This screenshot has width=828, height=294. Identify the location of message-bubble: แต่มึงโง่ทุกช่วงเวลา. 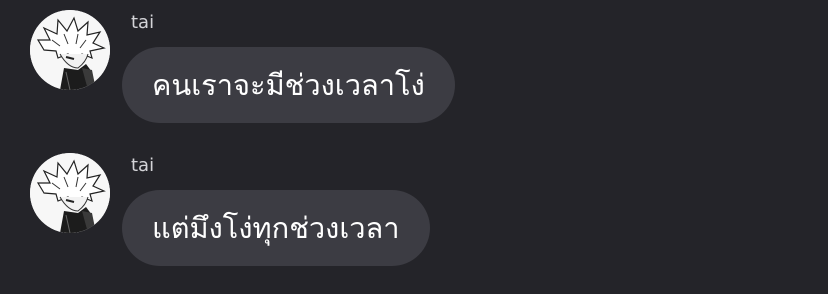
(276, 228).